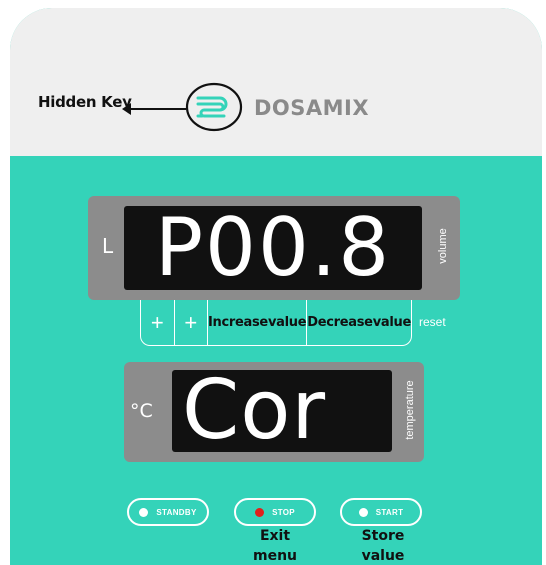 Image resolution: width=546 pixels, height=565 pixels. Describe the element at coordinates (283, 512) in the screenshot. I see `stop-label: STOP` at that location.